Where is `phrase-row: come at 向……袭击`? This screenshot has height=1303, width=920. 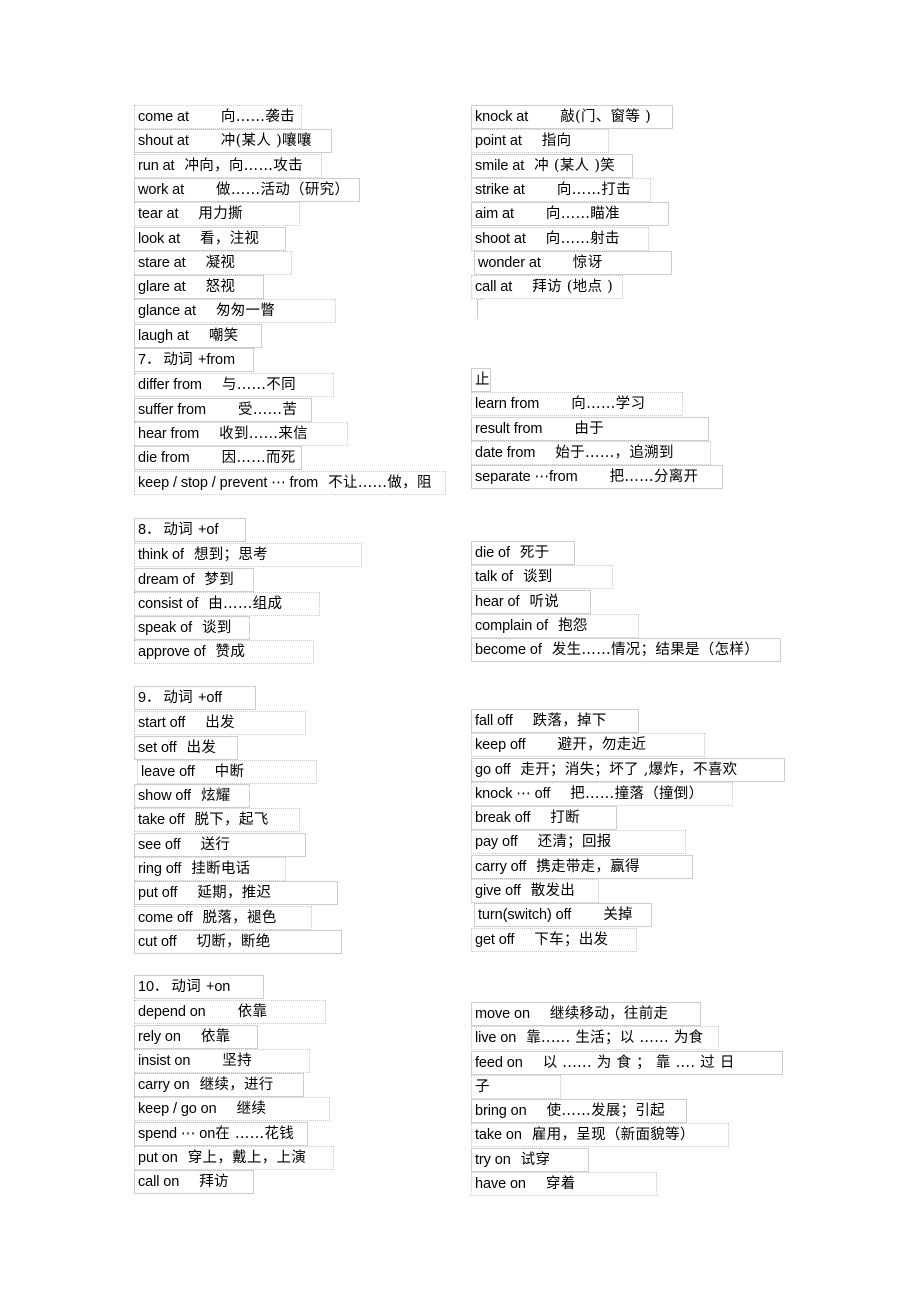 phrase-row: come at 向……袭击 is located at coordinates (218, 117).